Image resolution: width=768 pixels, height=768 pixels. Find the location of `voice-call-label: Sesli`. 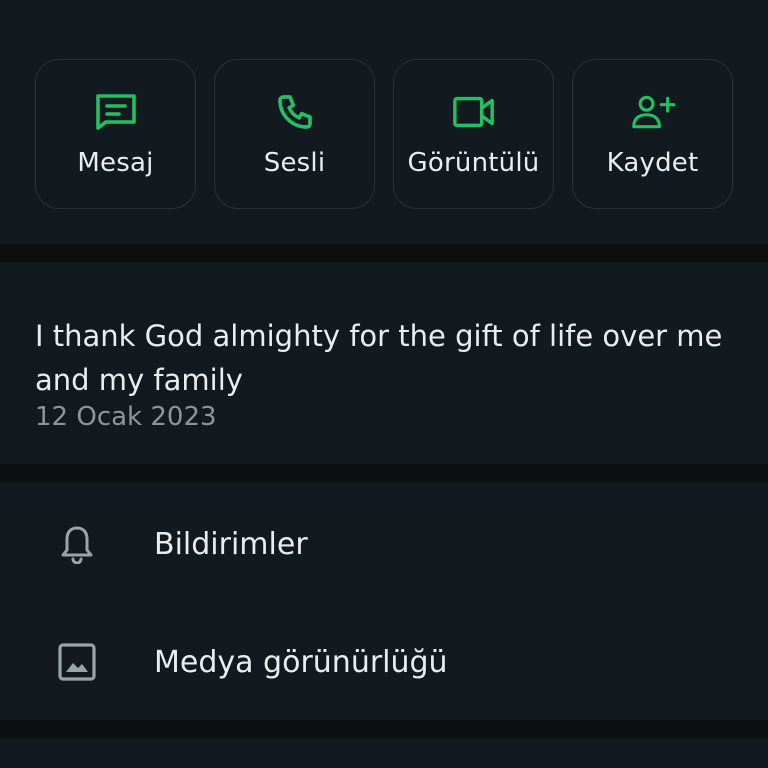

voice-call-label: Sesli is located at coordinates (294, 163).